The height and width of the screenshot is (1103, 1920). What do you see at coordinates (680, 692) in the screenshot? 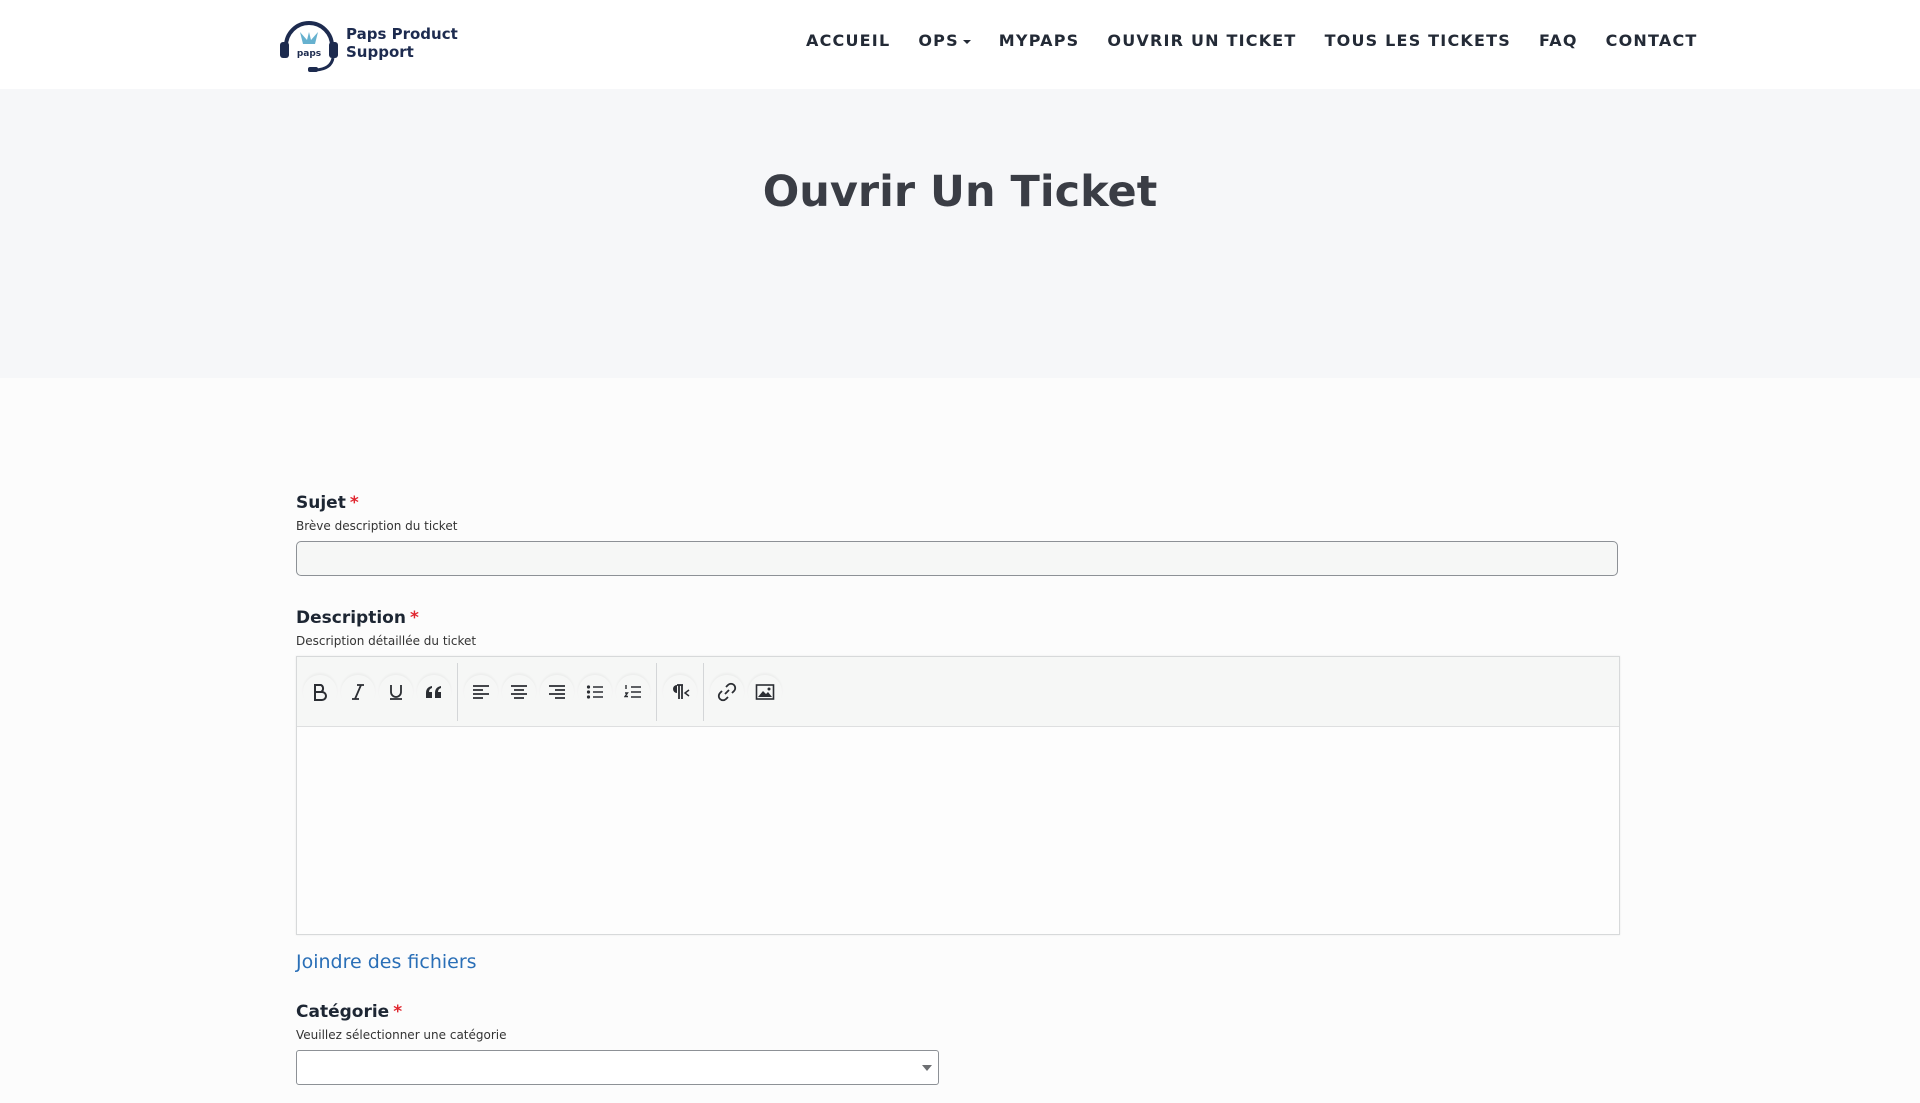
I see `paragraph-direction-icon` at bounding box center [680, 692].